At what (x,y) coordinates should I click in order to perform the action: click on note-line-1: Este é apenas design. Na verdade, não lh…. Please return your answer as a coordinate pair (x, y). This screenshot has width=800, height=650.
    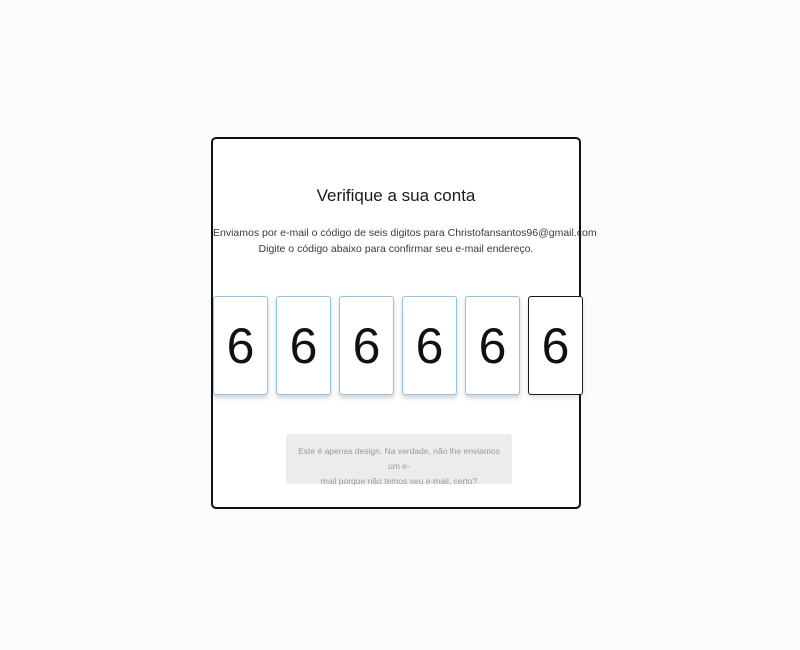
    Looking at the image, I should click on (399, 458).